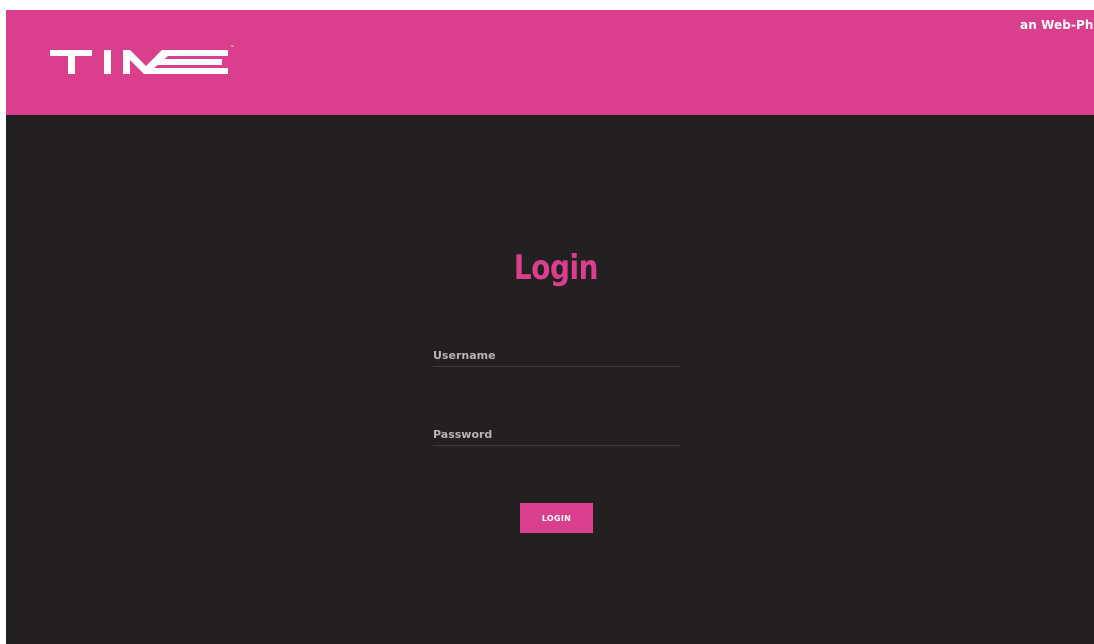 The width and height of the screenshot is (1094, 644). I want to click on login-heading: Login, so click(556, 268).